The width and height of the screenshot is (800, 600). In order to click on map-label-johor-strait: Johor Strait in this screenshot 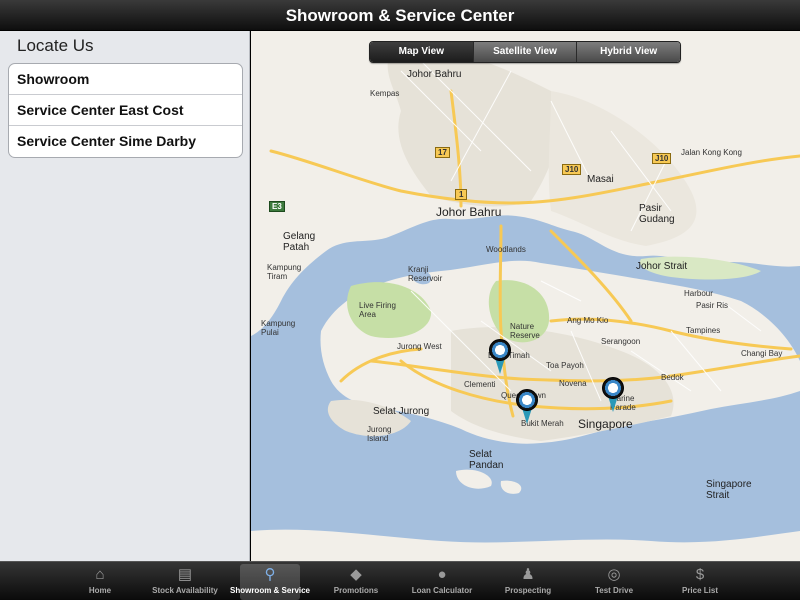, I will do `click(662, 266)`.